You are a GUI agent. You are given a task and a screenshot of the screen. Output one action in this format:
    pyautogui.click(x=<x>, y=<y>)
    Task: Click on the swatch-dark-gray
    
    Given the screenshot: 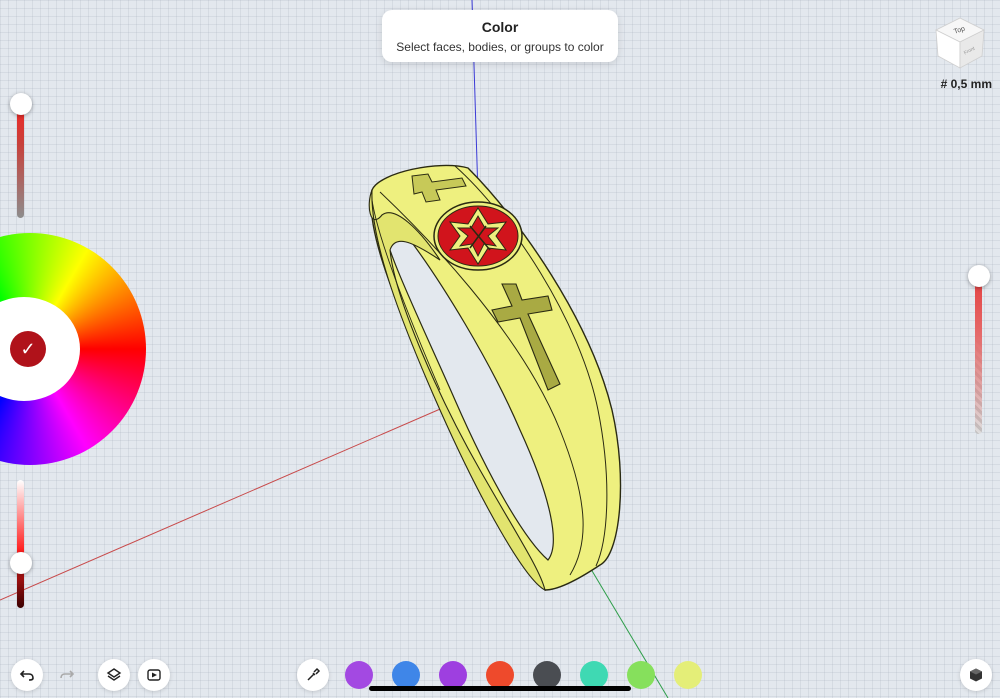 What is the action you would take?
    pyautogui.click(x=547, y=675)
    